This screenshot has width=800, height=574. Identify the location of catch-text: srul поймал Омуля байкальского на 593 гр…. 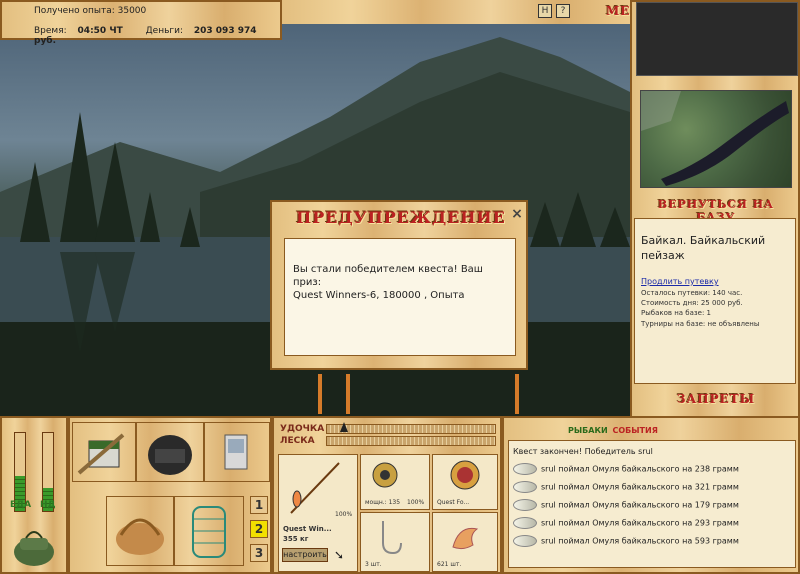
(640, 541).